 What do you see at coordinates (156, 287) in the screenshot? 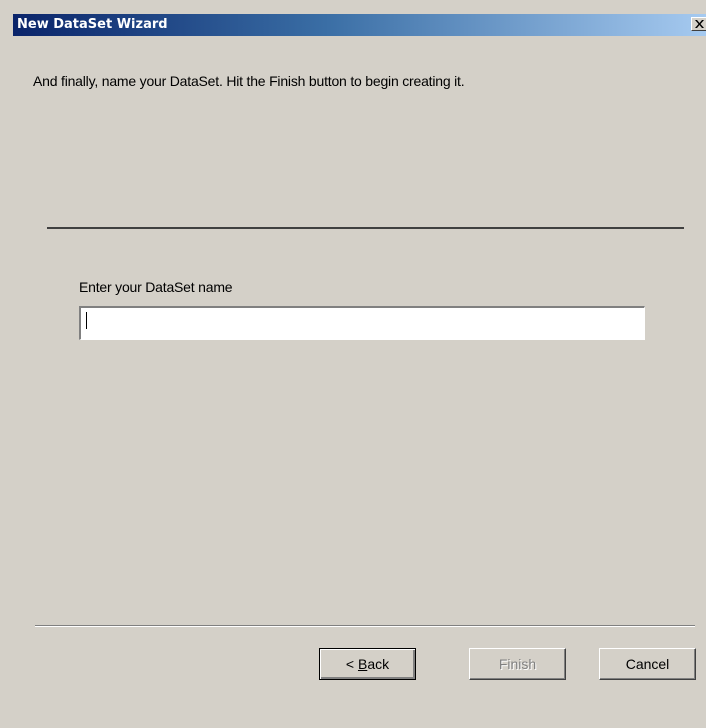
I see `dataset-name-label: Enter your DataSet name` at bounding box center [156, 287].